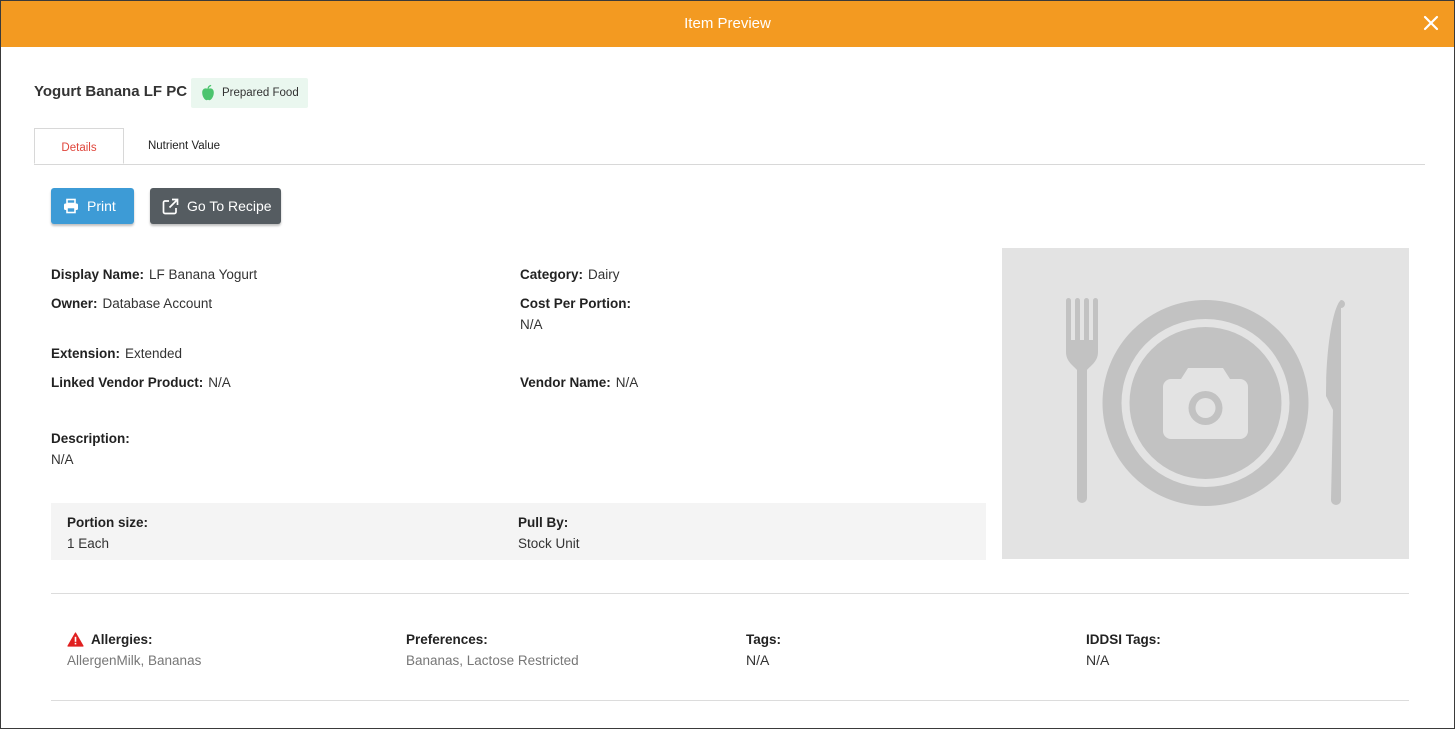  I want to click on iddsi-tags-field: IDDSI Tags: N/A, so click(1123, 650).